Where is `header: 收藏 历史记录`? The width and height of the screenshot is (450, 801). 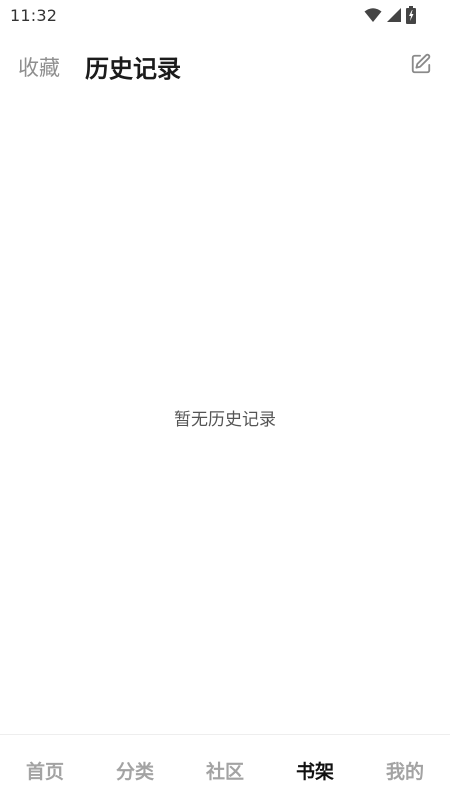
header: 收藏 历史记录 is located at coordinates (225, 66).